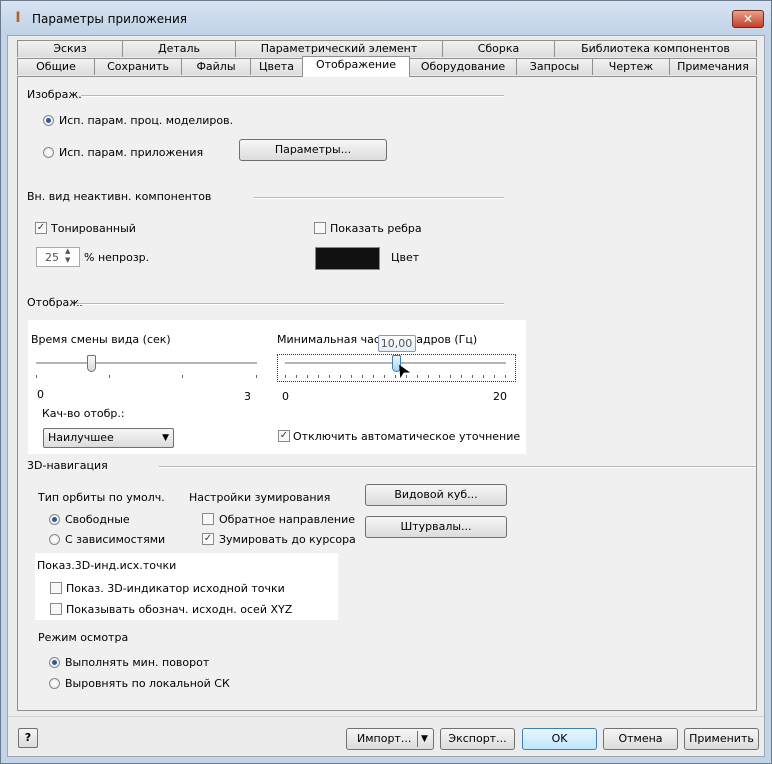 The height and width of the screenshot is (764, 772). What do you see at coordinates (54, 94) in the screenshot?
I see `appearance-group-title: Изображ.` at bounding box center [54, 94].